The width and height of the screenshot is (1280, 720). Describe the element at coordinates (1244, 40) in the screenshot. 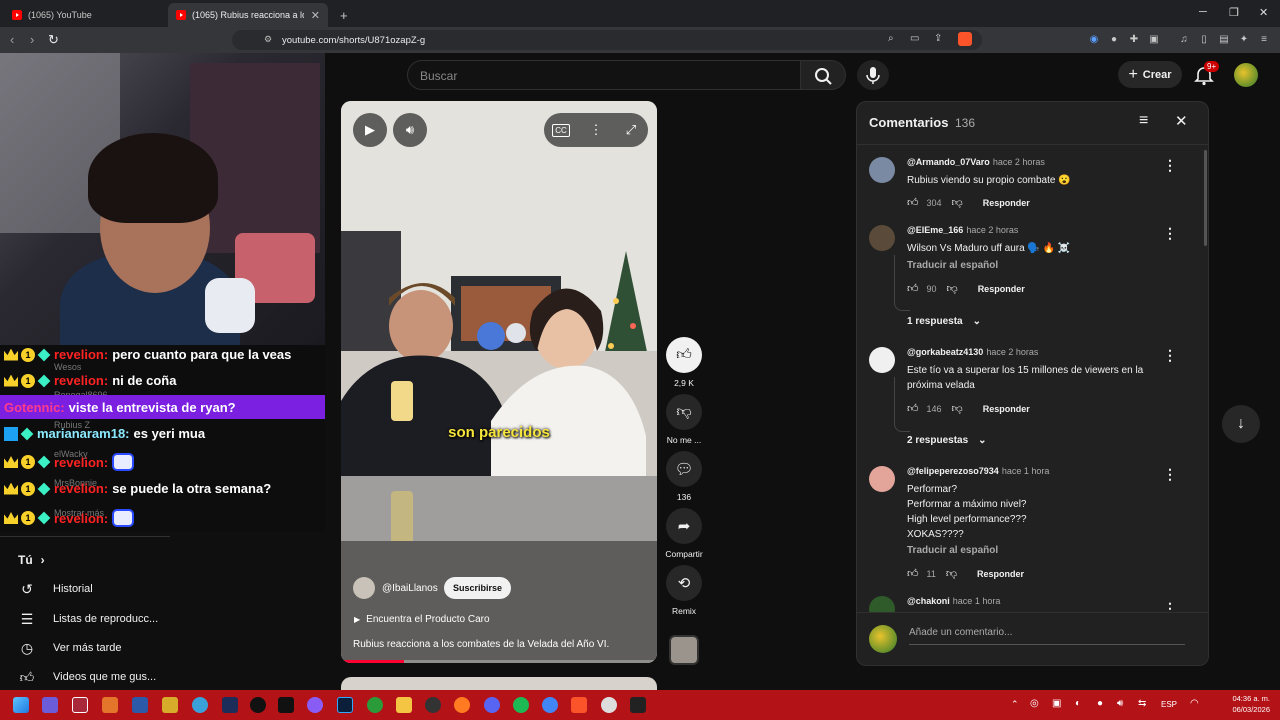

I see `leo-ai-icon: ✦` at that location.